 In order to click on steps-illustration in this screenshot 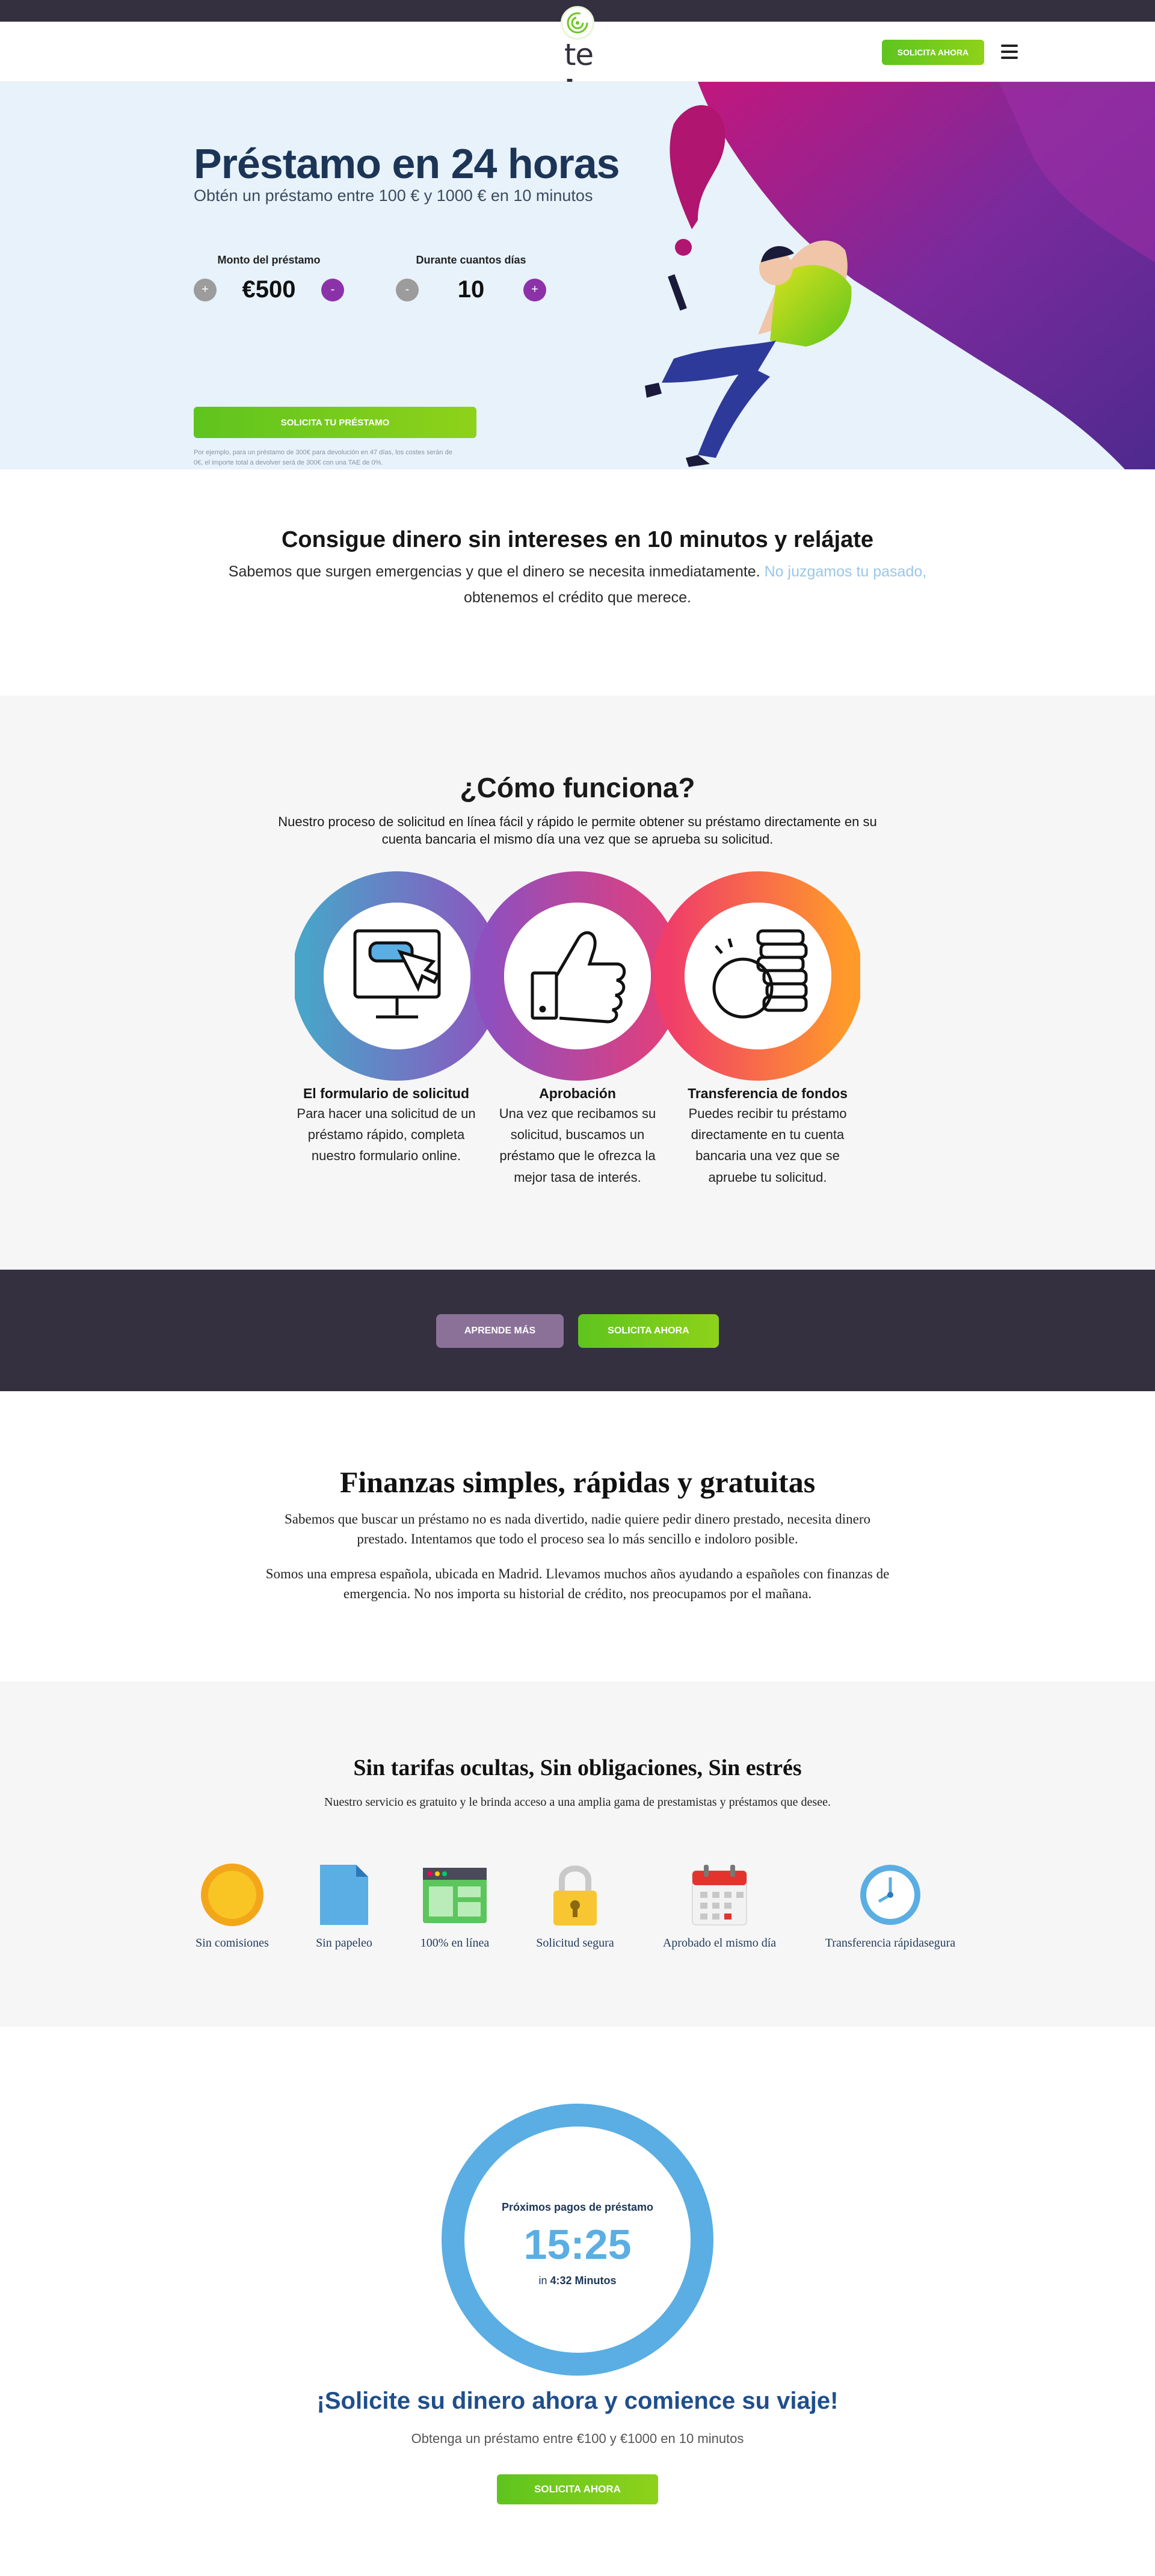, I will do `click(578, 976)`.